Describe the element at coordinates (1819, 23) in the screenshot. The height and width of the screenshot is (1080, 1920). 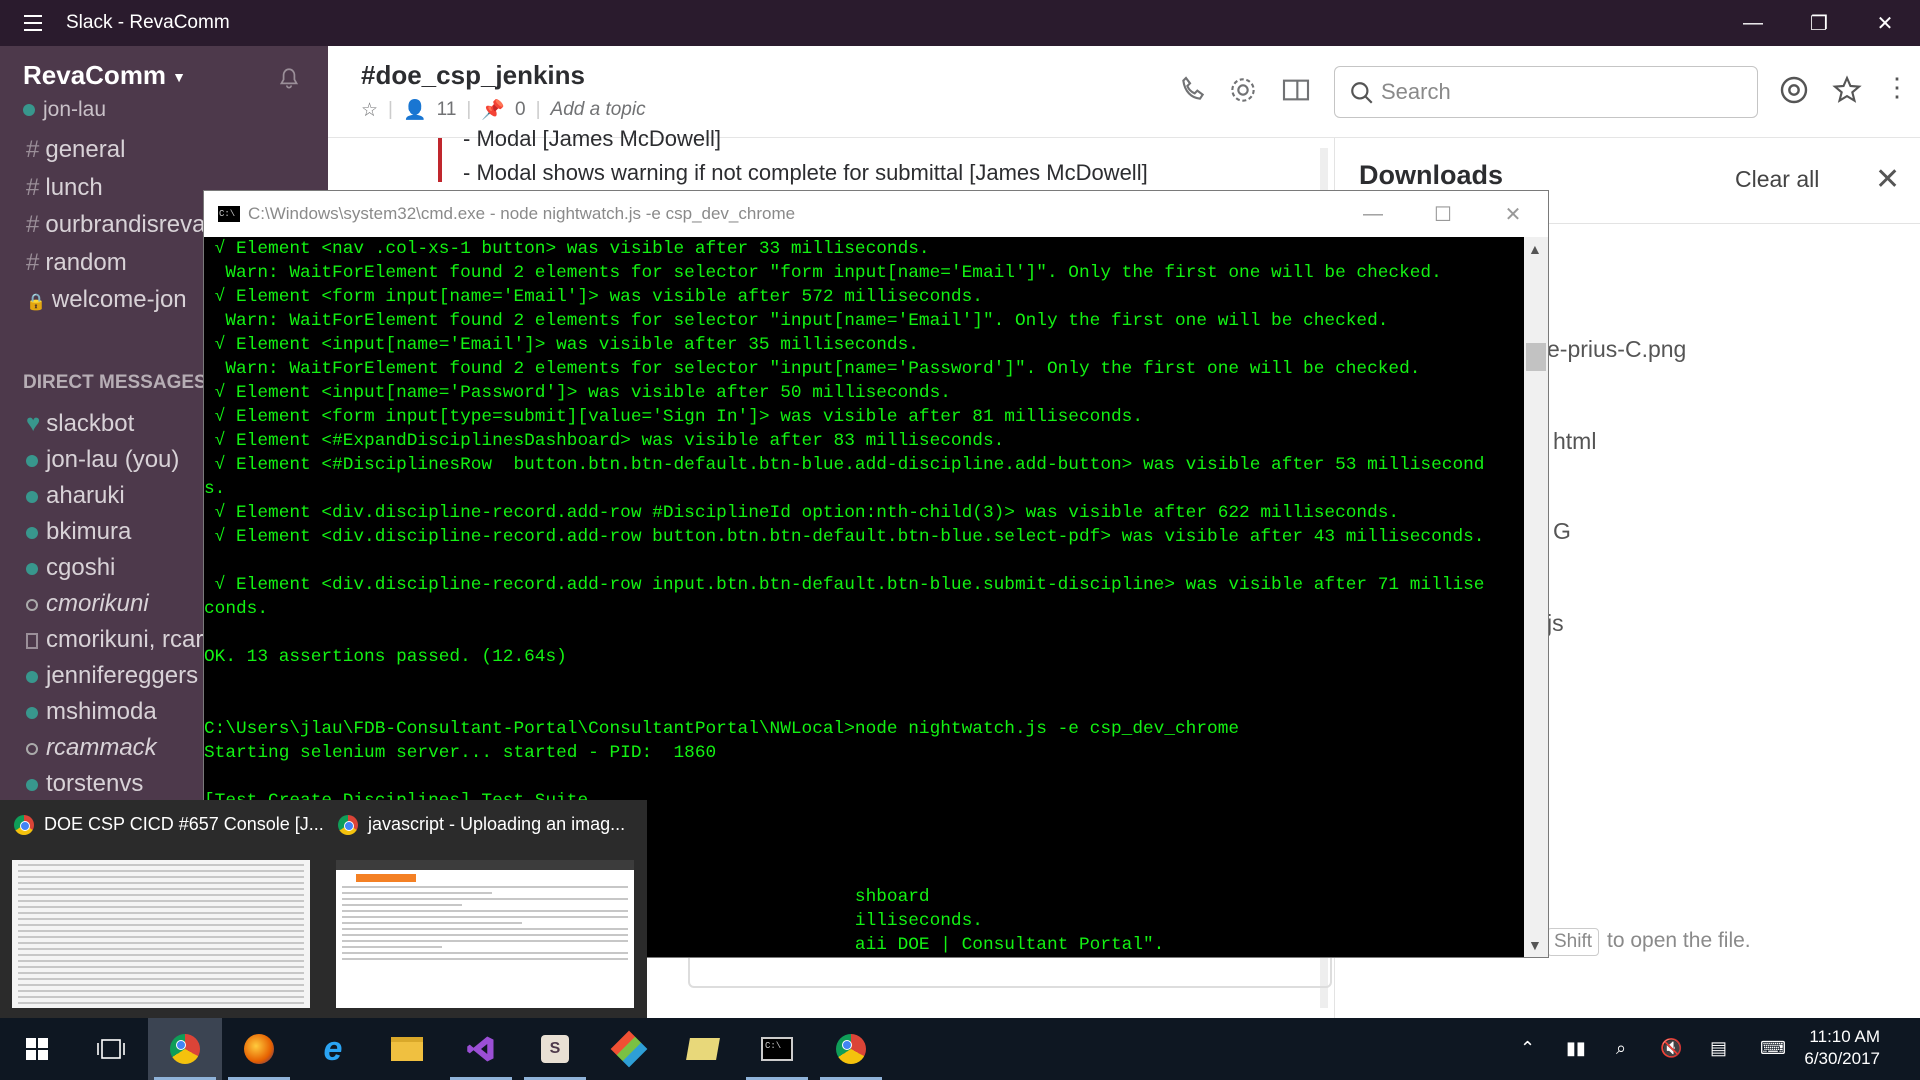
I see `maximize-icon: ❐` at that location.